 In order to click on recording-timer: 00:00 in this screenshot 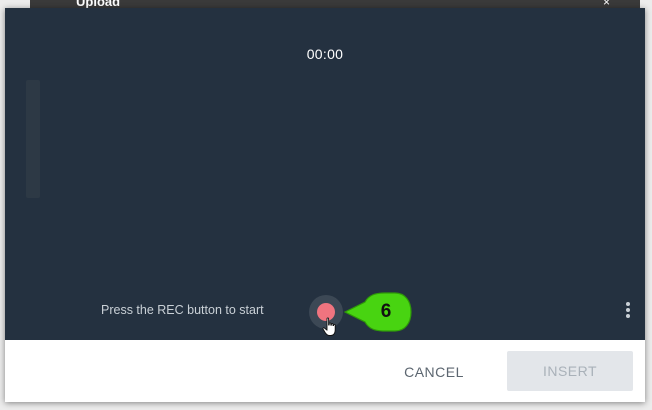, I will do `click(325, 54)`.